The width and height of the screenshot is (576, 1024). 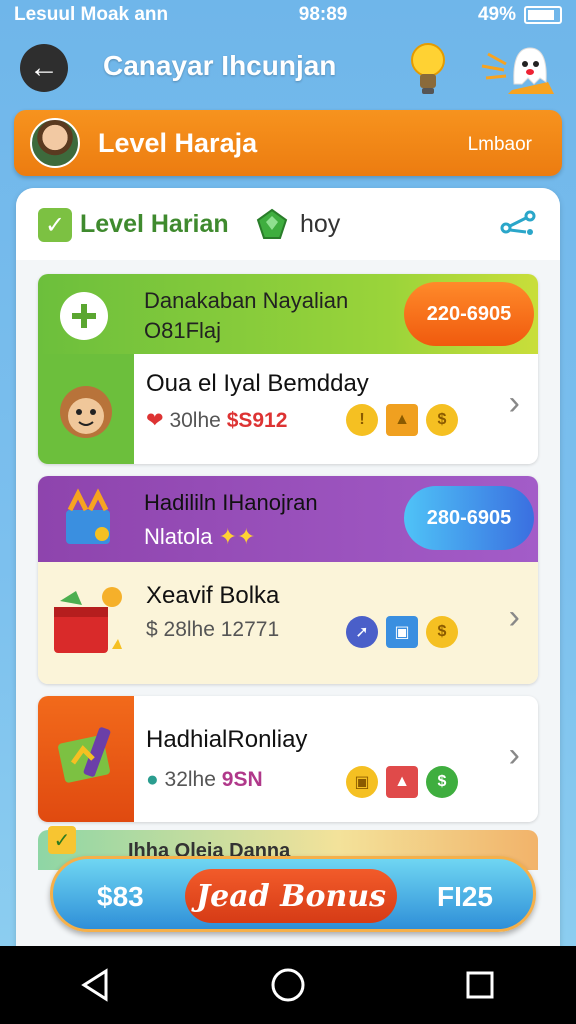 I want to click on house-icon: ▲, so click(x=402, y=782).